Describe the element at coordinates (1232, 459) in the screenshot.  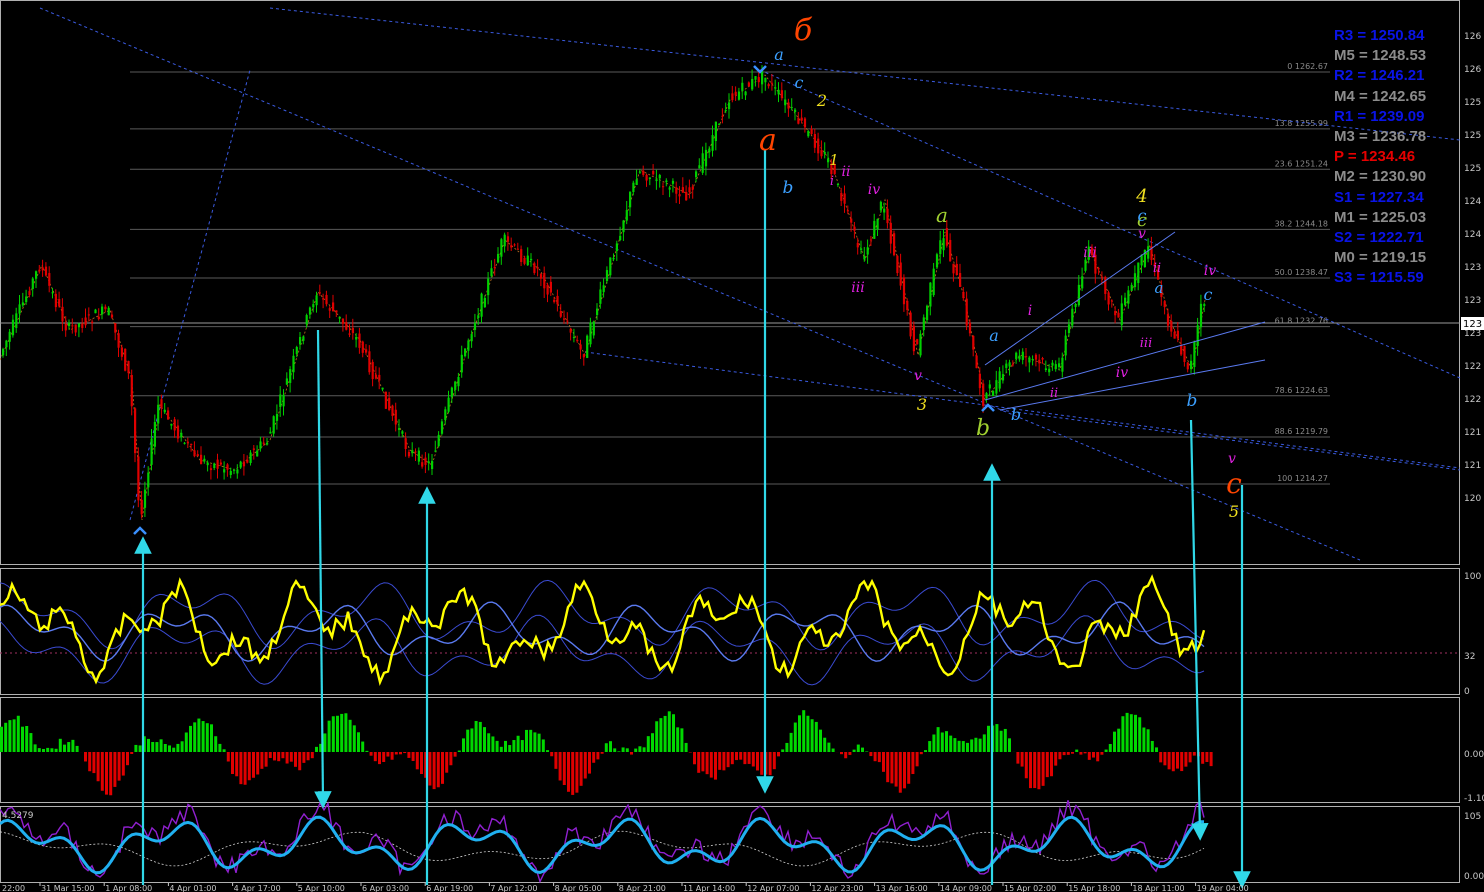
I see `wave-label: v` at that location.